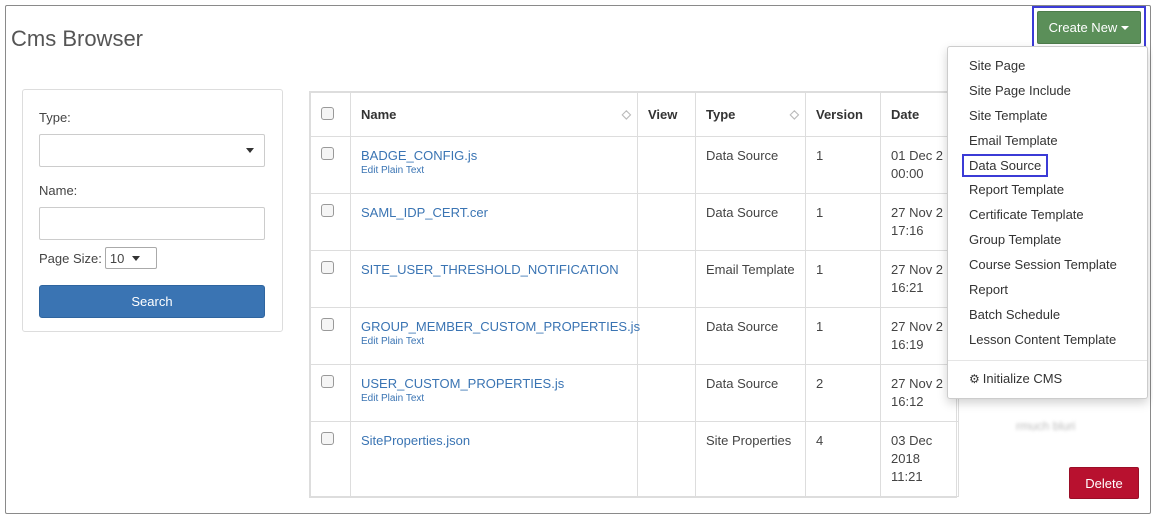 The height and width of the screenshot is (516, 1153). What do you see at coordinates (500, 327) in the screenshot?
I see `file-name-link: GROUP_MEMBER_CUSTOM_PROPERTIES.js` at bounding box center [500, 327].